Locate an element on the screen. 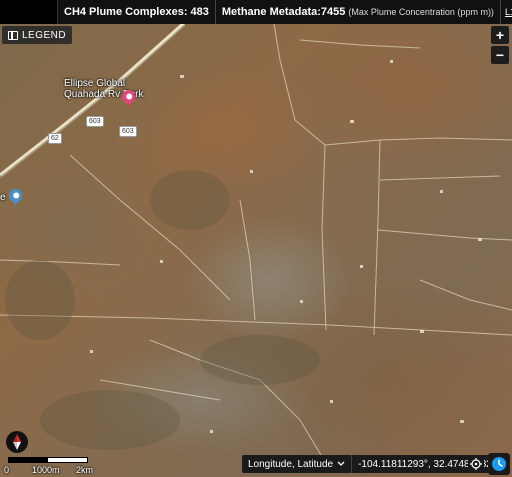  chevron-down-icon is located at coordinates (341, 463).